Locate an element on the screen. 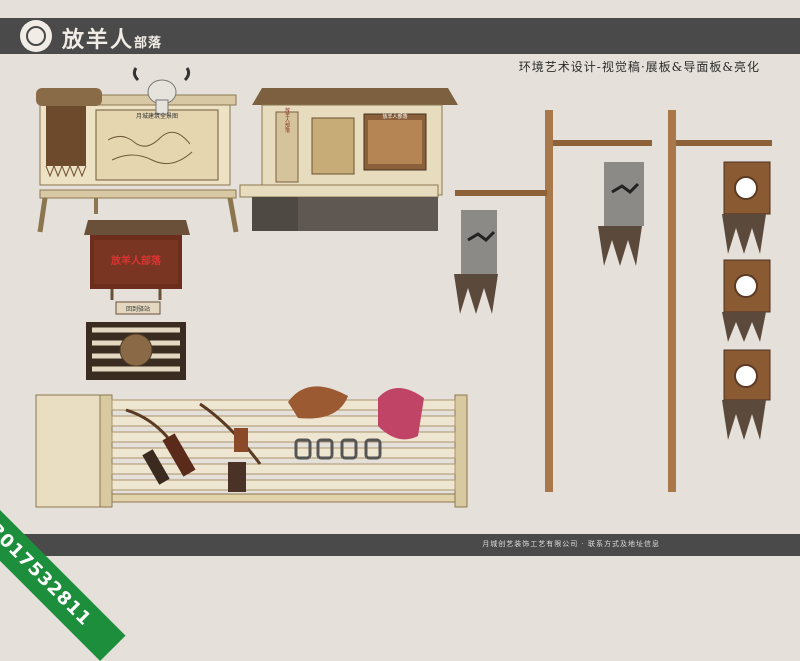 This screenshot has width=800, height=661. equipment-display-wall is located at coordinates (251, 447).